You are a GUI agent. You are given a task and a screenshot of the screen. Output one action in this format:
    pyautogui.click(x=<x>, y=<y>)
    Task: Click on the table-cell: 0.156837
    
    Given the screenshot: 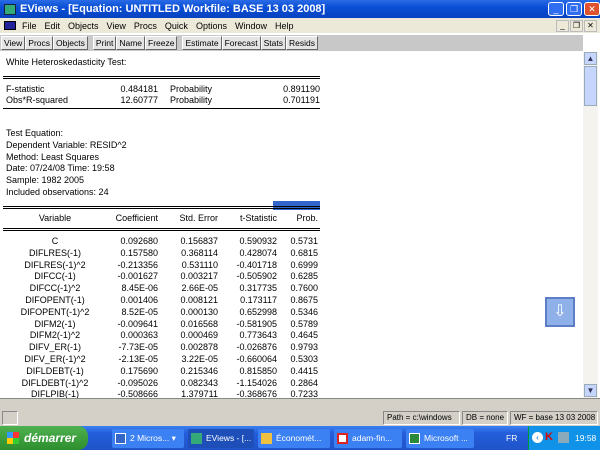 What is the action you would take?
    pyautogui.click(x=199, y=241)
    